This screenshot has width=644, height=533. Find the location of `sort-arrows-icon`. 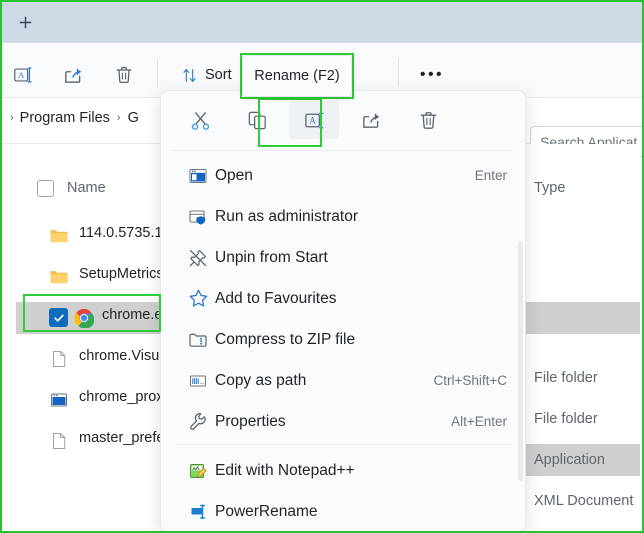

sort-arrows-icon is located at coordinates (189, 75).